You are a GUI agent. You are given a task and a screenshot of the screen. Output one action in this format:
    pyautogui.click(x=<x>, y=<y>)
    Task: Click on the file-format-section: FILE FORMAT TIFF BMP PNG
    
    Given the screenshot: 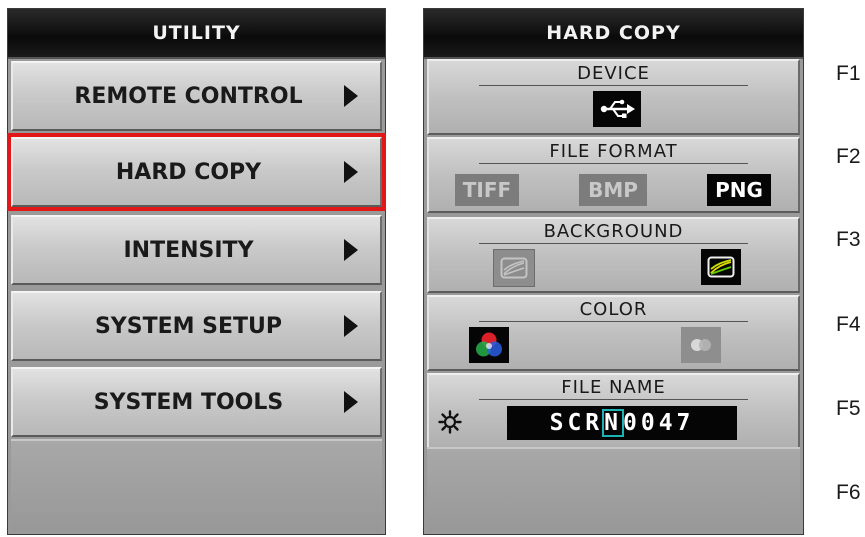 What is the action you would take?
    pyautogui.click(x=613, y=175)
    